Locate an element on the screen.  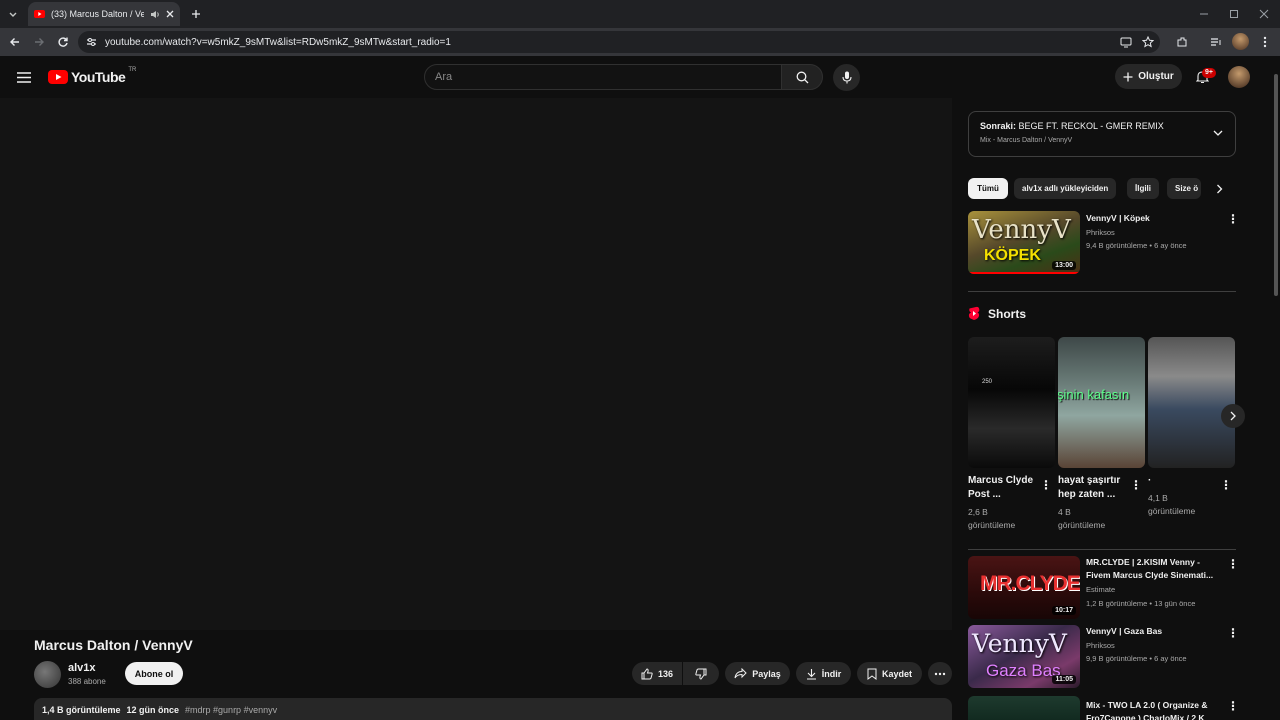
microphone-icon is located at coordinates (846, 77).